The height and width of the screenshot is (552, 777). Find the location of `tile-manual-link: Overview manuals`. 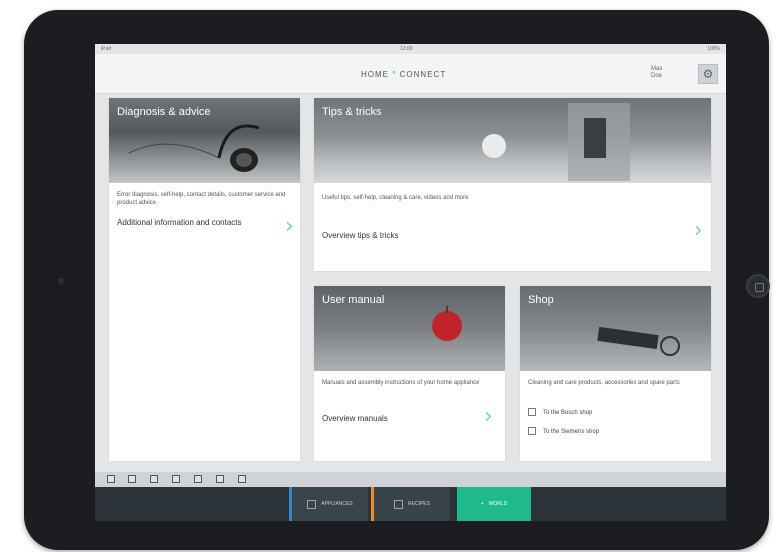

tile-manual-link: Overview manuals is located at coordinates (355, 419).